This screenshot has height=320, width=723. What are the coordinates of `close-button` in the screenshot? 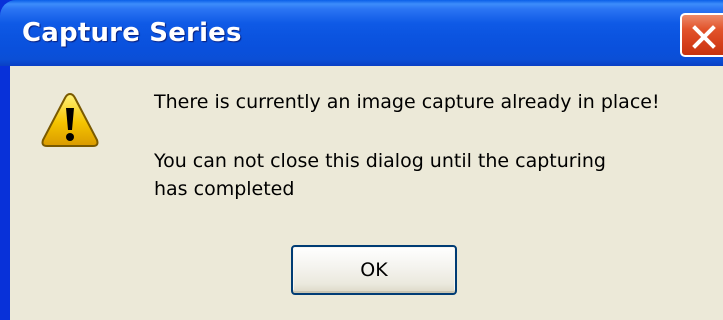 It's located at (701, 35).